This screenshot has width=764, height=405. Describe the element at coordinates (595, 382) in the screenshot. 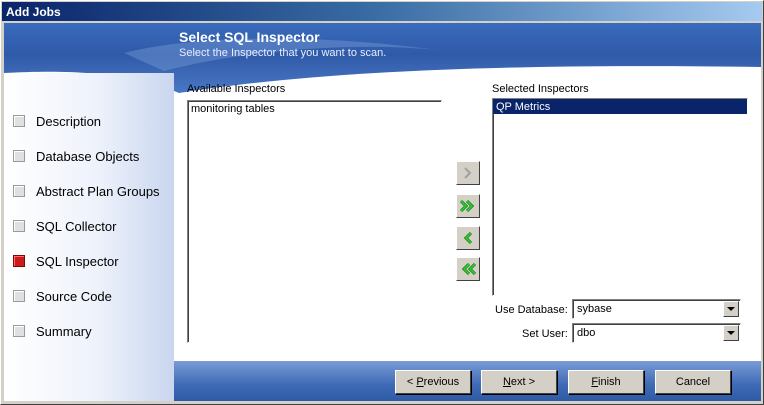

I see `finish-mnemonic: F` at that location.